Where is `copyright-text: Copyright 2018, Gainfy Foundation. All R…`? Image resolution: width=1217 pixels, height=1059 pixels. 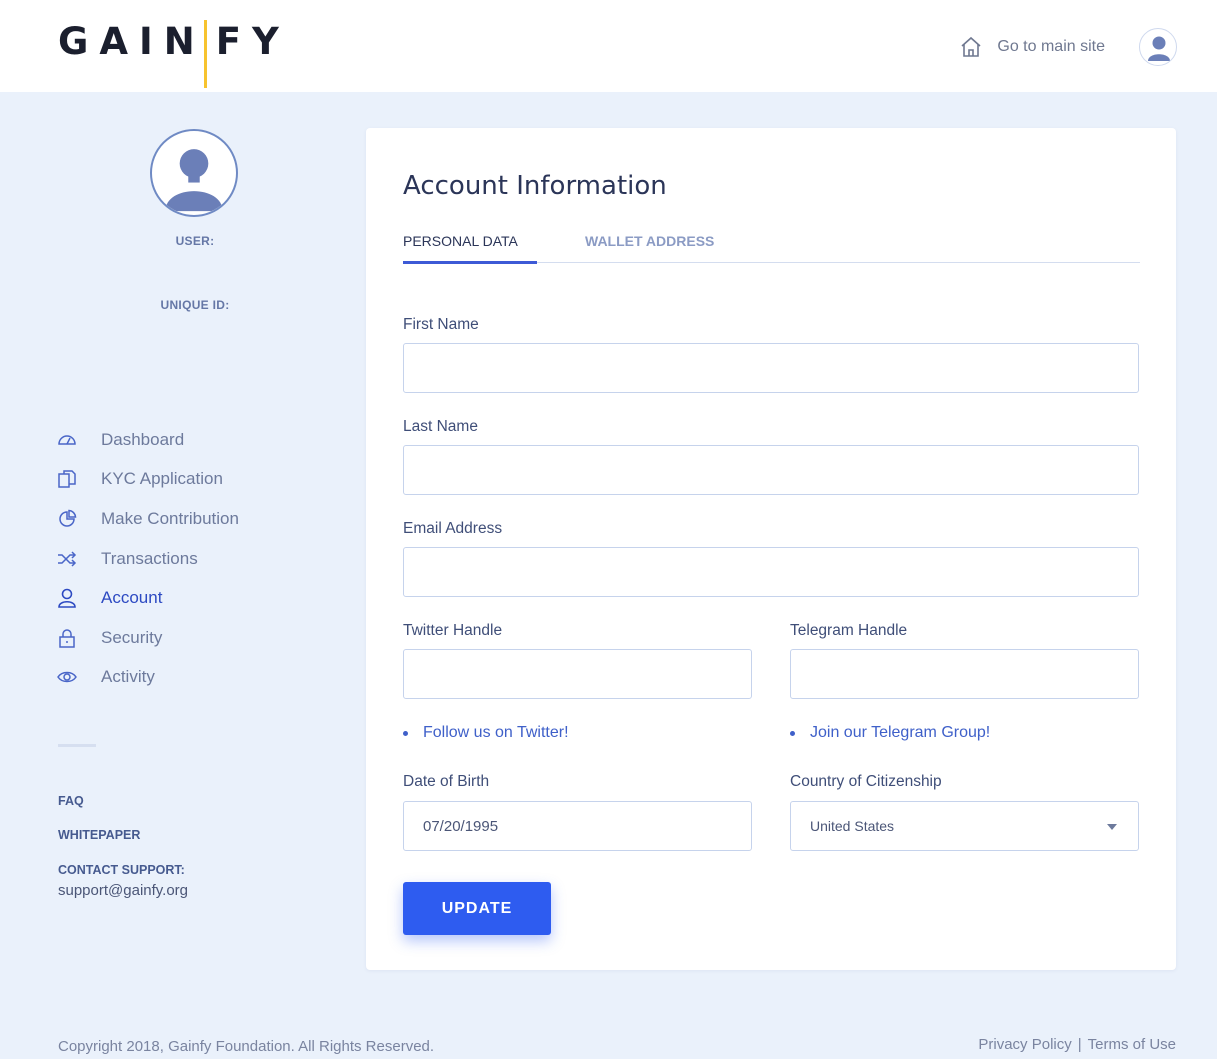 copyright-text: Copyright 2018, Gainfy Foundation. All R… is located at coordinates (246, 1046).